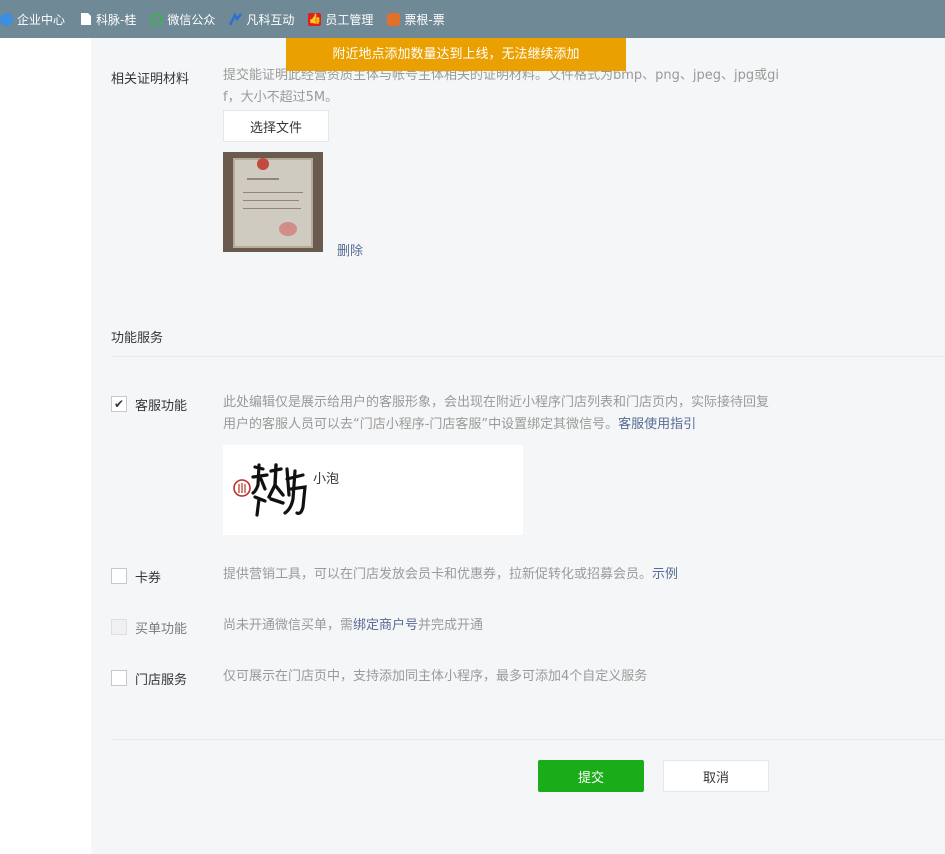  What do you see at coordinates (315, 19) in the screenshot?
I see `thumb-up-icon: 👍` at bounding box center [315, 19].